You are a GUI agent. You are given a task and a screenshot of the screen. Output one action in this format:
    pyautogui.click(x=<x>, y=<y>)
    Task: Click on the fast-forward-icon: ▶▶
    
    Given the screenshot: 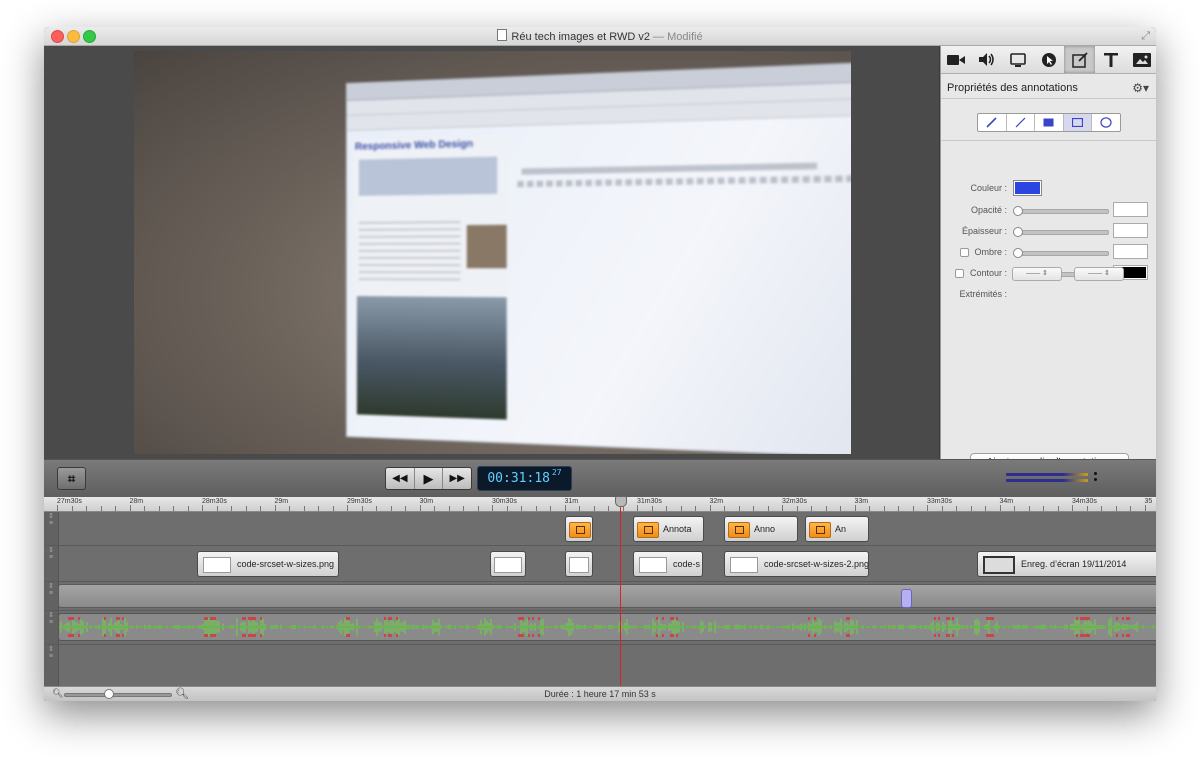 What is the action you would take?
    pyautogui.click(x=457, y=478)
    